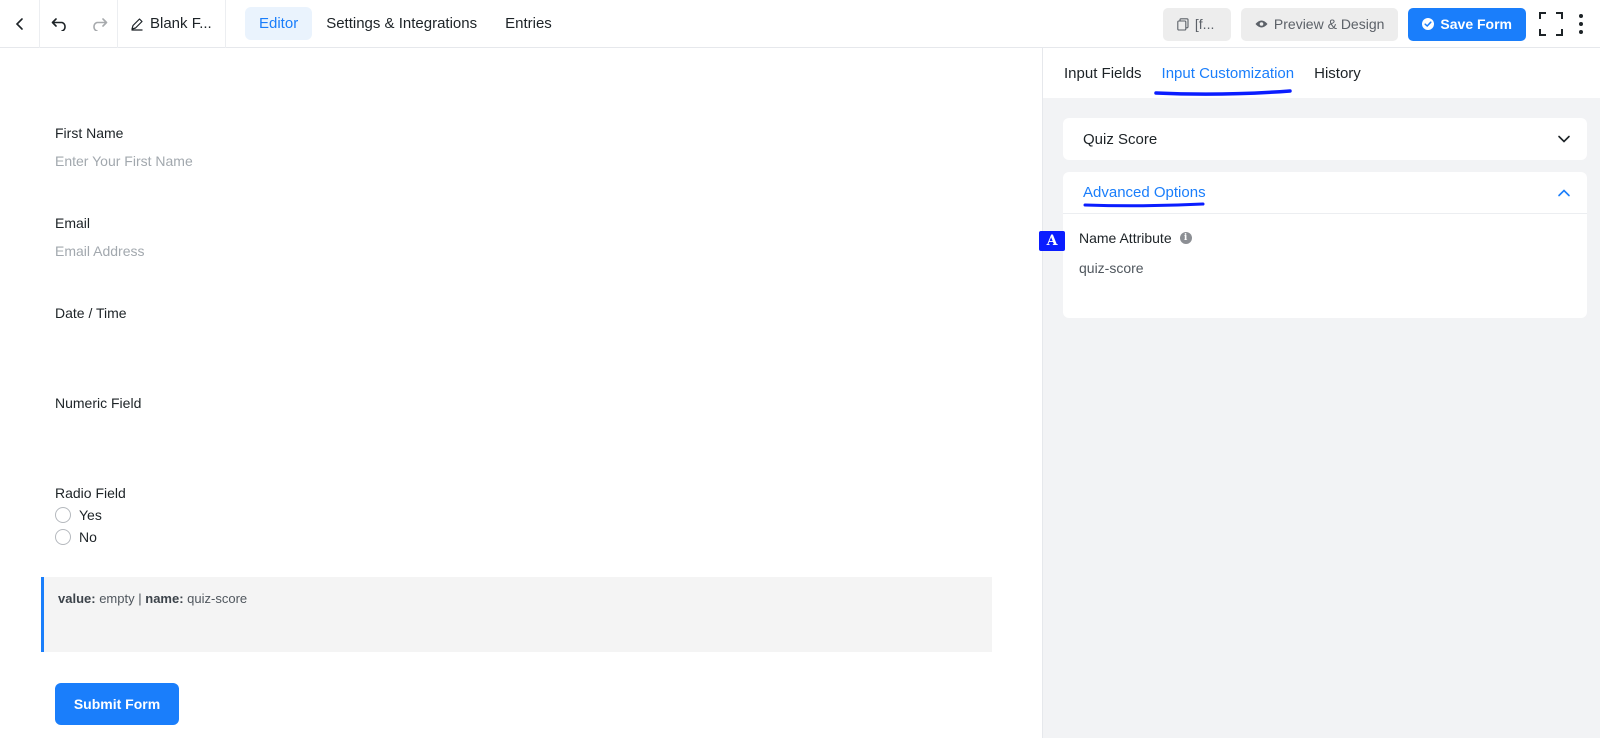  What do you see at coordinates (117, 704) in the screenshot?
I see `submit-form-button: Submit Form` at bounding box center [117, 704].